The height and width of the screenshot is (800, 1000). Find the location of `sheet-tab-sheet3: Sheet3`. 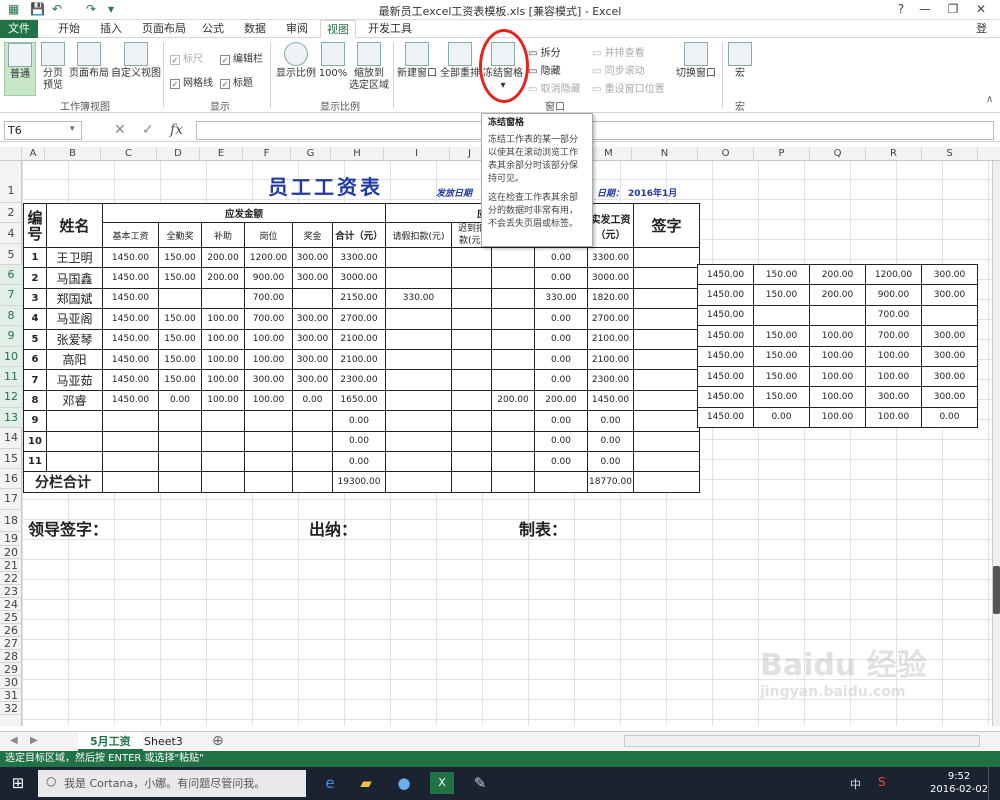

sheet-tab-sheet3: Sheet3 is located at coordinates (163, 741).